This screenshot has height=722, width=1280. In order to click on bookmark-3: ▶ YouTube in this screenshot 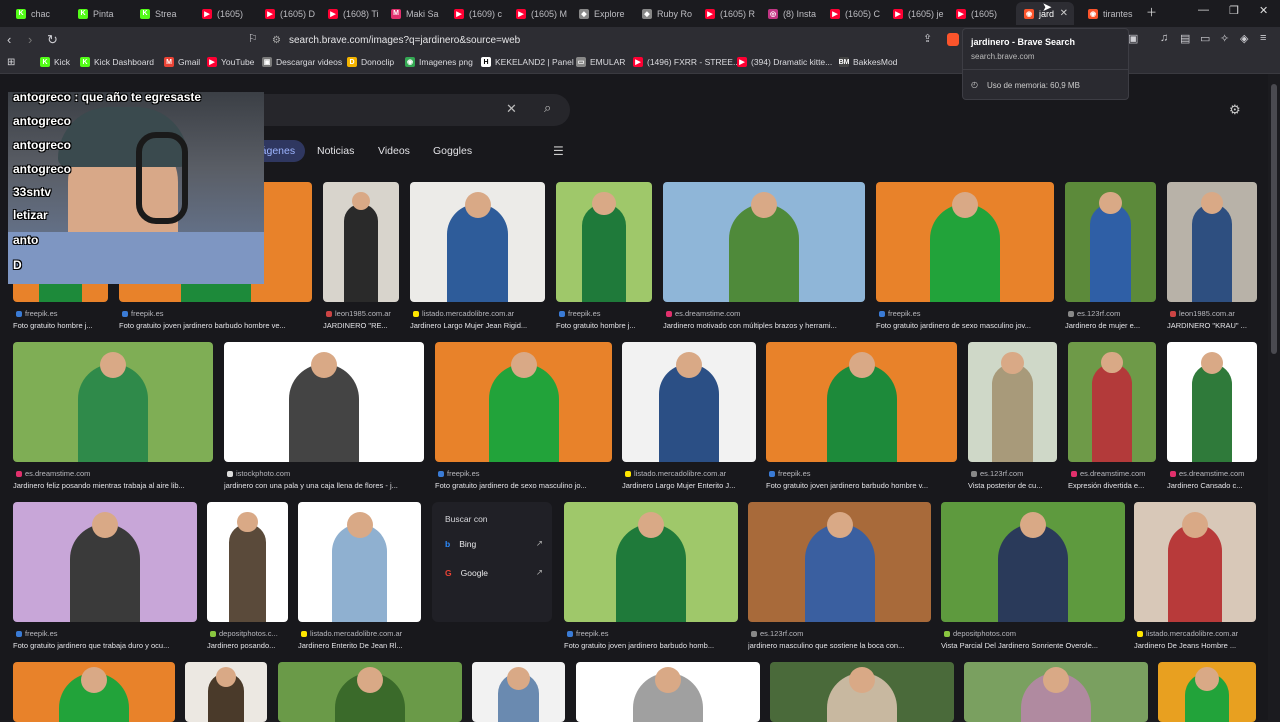, I will do `click(230, 62)`.